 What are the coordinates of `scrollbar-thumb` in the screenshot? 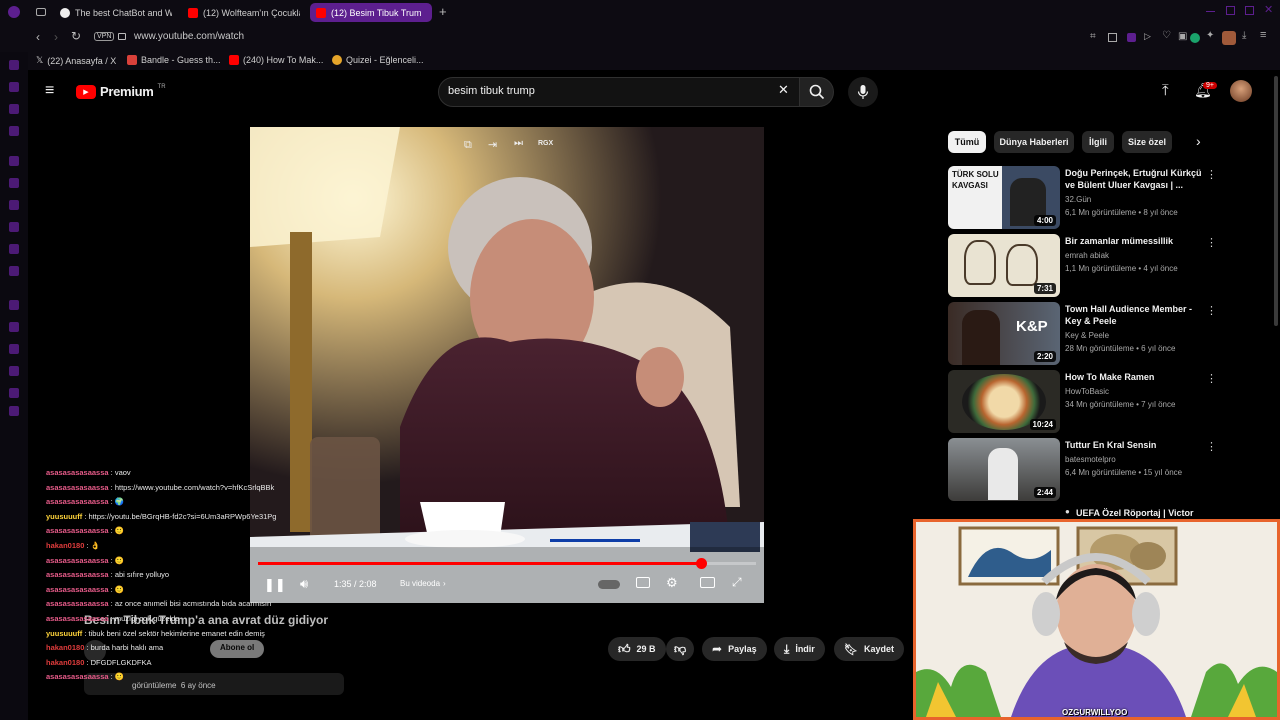 It's located at (1276, 201).